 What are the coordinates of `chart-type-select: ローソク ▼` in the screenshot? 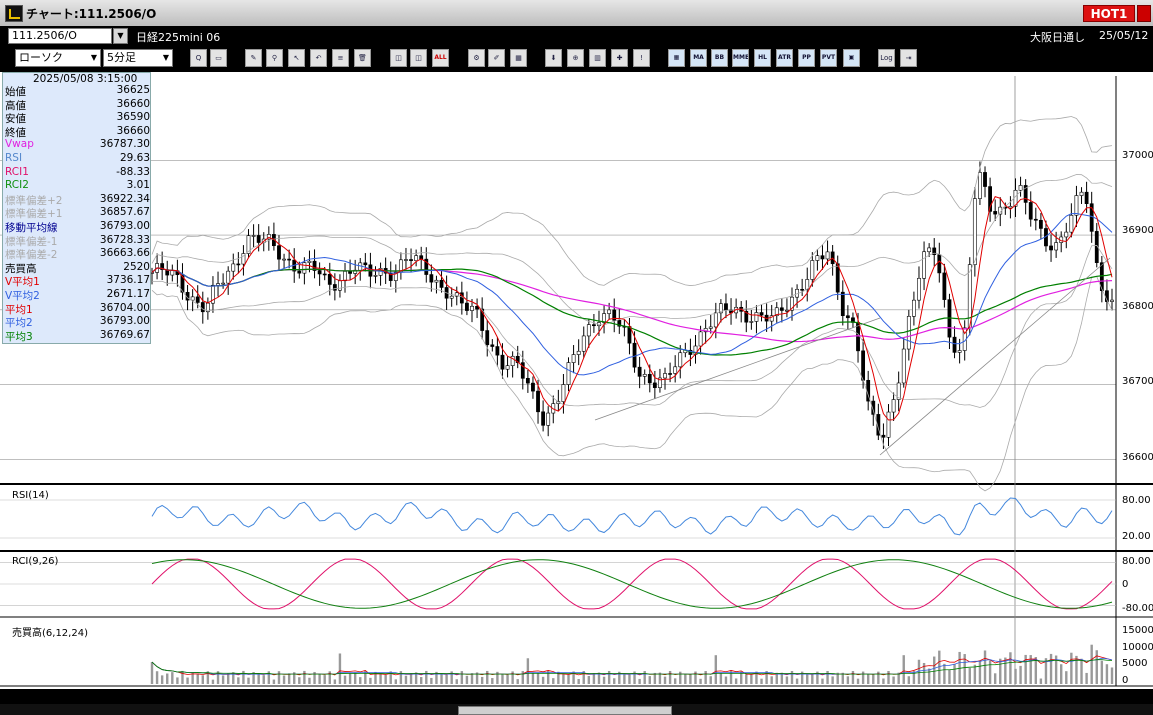 It's located at (58, 58).